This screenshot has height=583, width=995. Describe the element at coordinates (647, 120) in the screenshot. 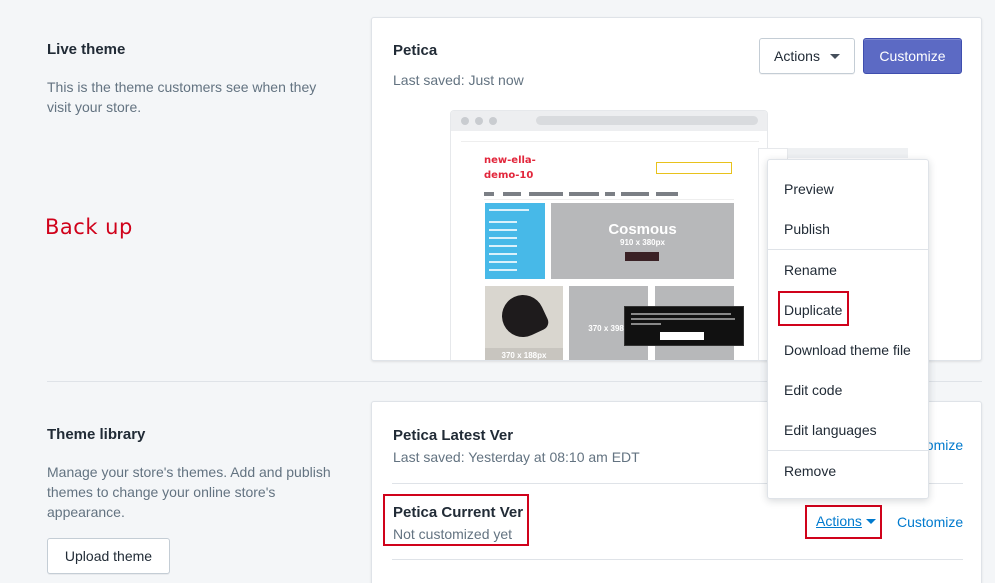

I see `url-bar` at that location.